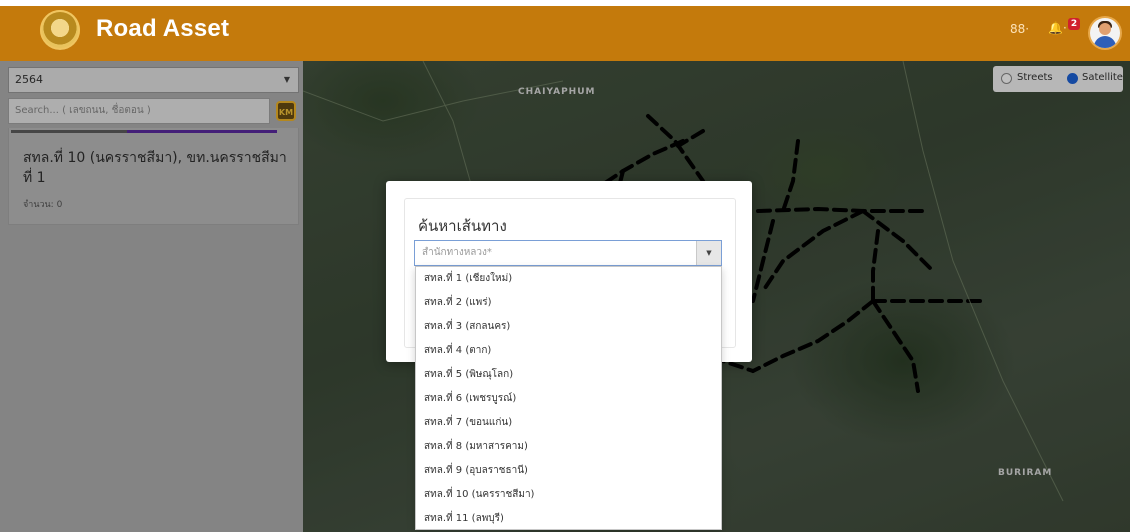 Image resolution: width=1130 pixels, height=532 pixels. Describe the element at coordinates (60, 30) in the screenshot. I see `department-logo-icon` at that location.